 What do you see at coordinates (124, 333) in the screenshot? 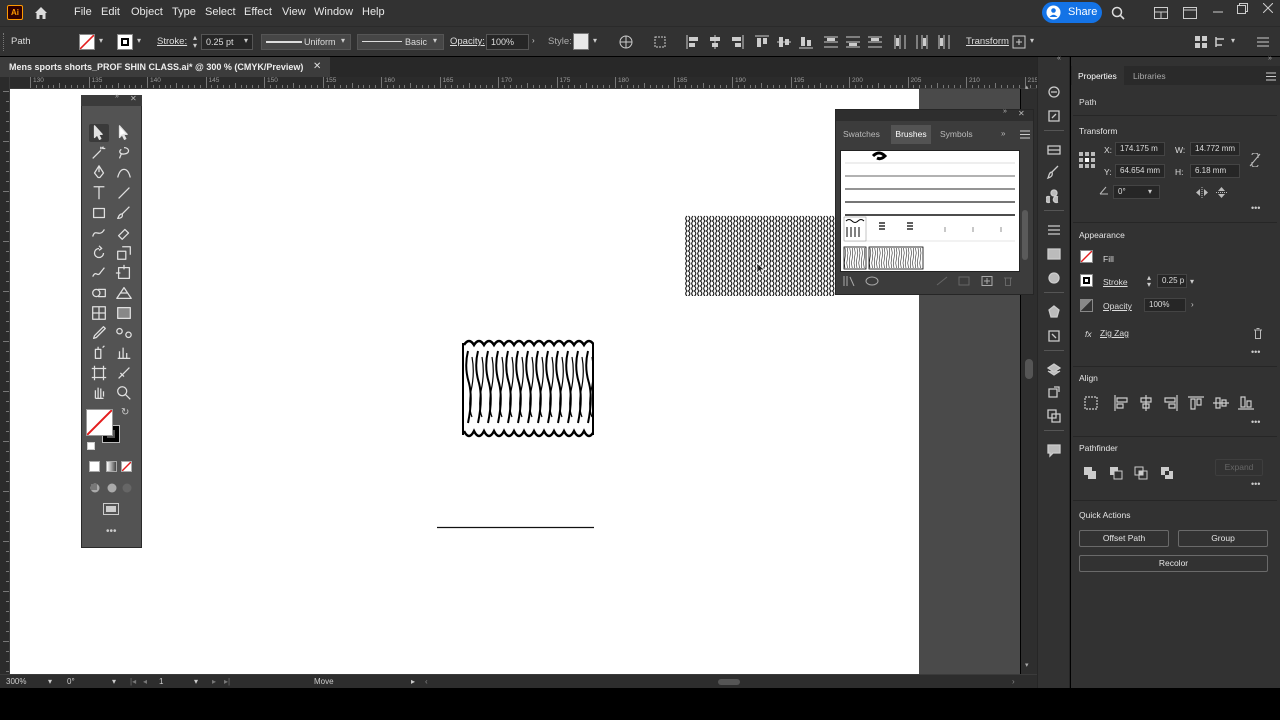
I see `blend-tool-icon` at bounding box center [124, 333].